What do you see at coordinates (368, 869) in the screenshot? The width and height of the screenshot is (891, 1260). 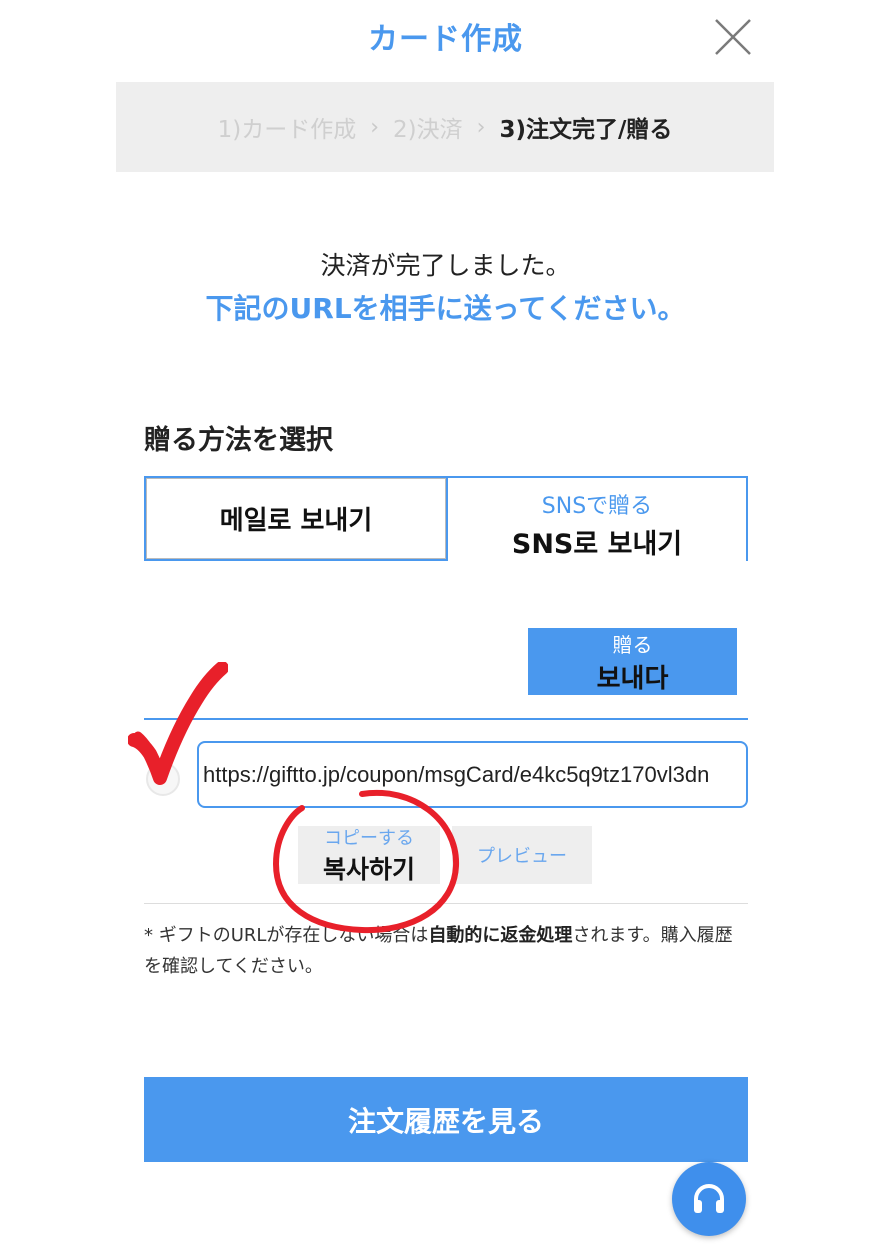 I see `copy-button-annotation: 복사하기` at bounding box center [368, 869].